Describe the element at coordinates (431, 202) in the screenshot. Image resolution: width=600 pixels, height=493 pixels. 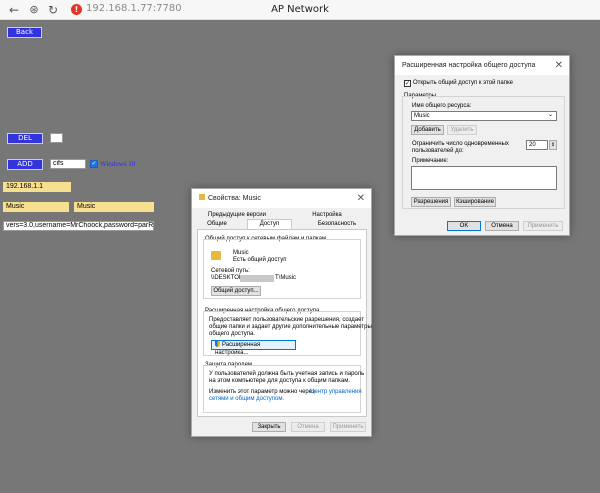
I see `permissions-button: Разрешения` at that location.